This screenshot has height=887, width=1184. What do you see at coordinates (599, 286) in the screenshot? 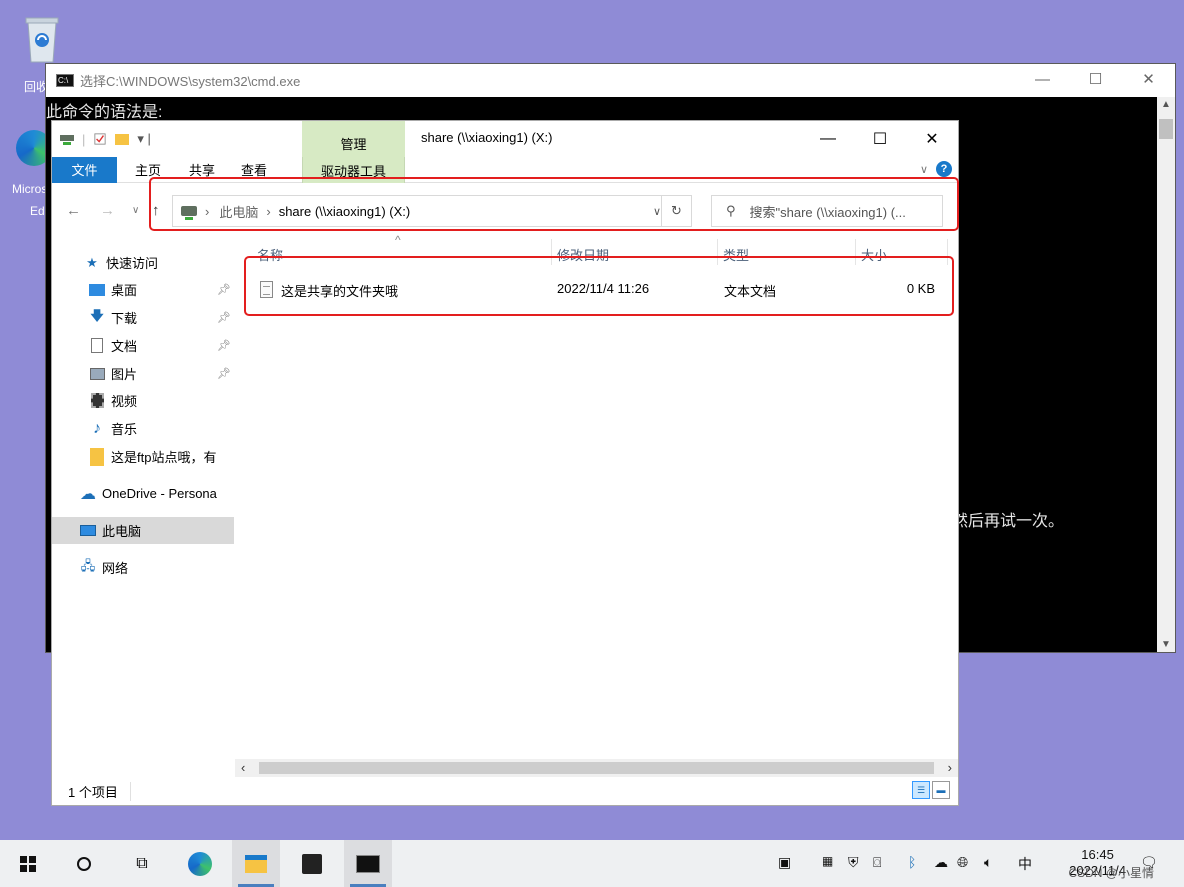
I see `highlight-file-row` at bounding box center [599, 286].